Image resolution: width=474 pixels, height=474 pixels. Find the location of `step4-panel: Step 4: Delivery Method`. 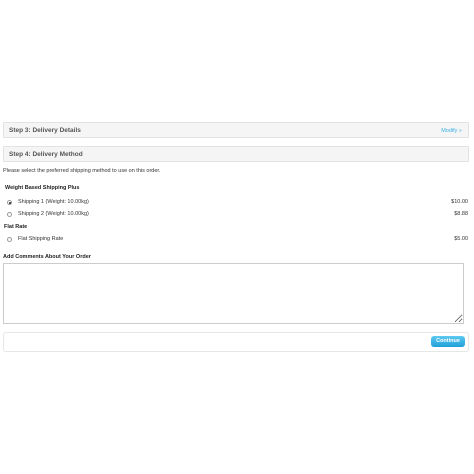

step4-panel: Step 4: Delivery Method is located at coordinates (236, 154).